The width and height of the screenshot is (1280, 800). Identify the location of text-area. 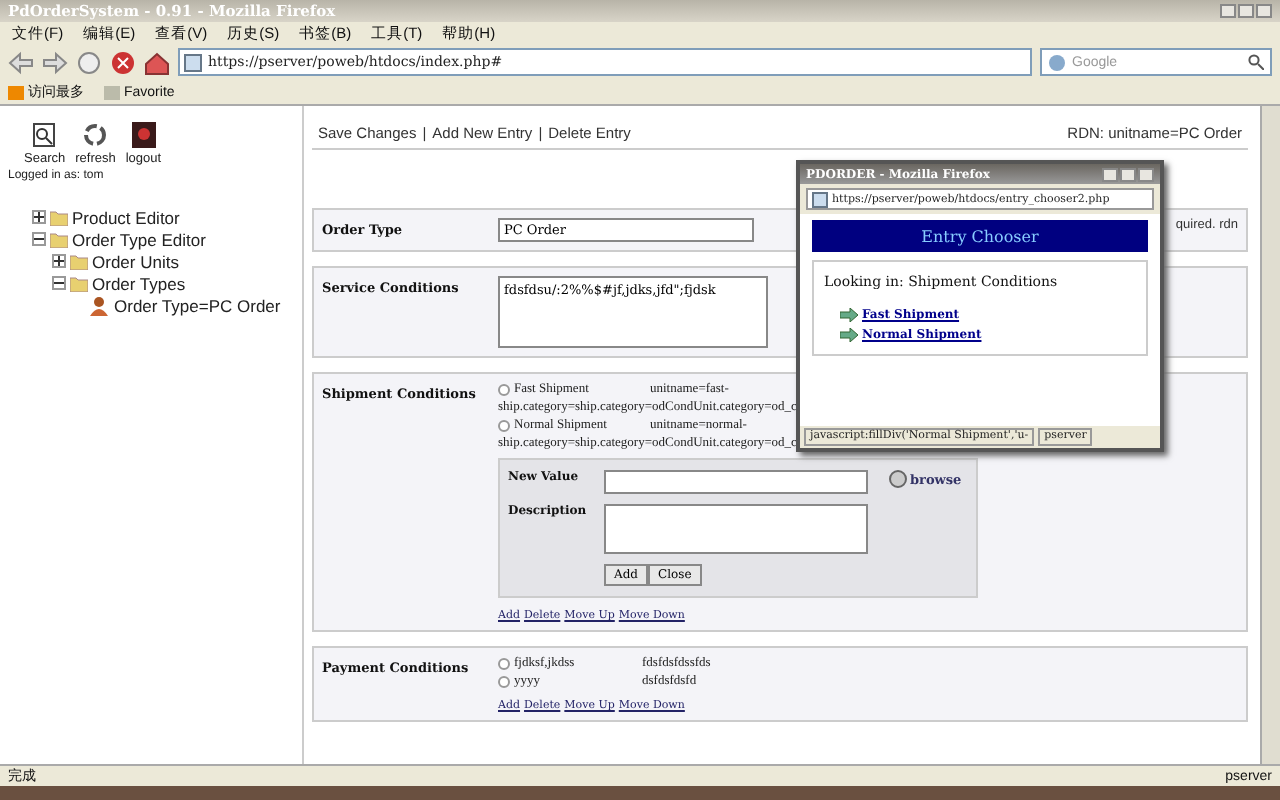
(736, 529).